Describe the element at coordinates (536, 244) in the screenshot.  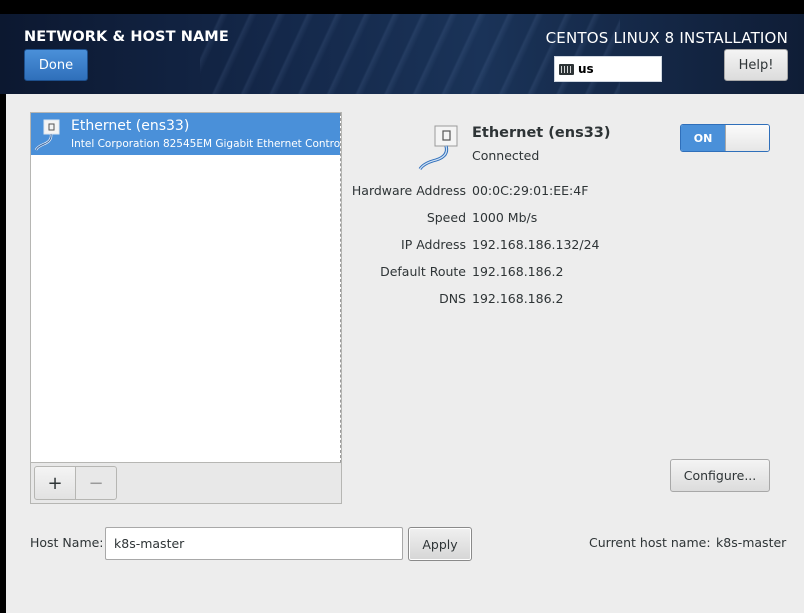
I see `ip-address-value: 192.168.186.132/24` at that location.